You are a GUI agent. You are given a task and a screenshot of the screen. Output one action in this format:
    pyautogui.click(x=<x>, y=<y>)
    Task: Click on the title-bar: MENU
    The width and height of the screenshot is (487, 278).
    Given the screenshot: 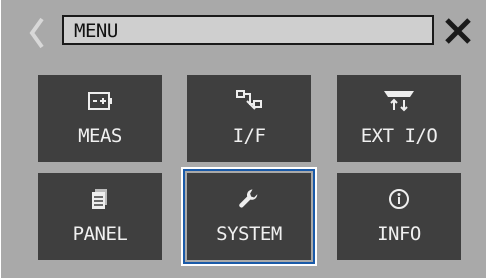 What is the action you would take?
    pyautogui.click(x=248, y=30)
    